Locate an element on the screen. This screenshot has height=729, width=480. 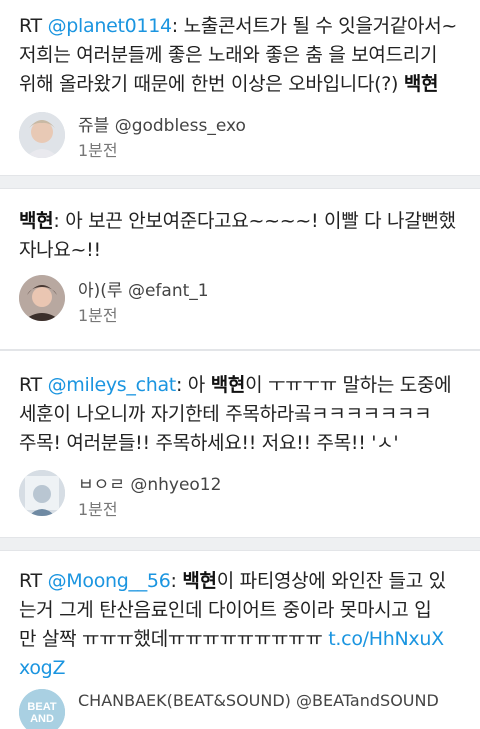
tweet-url-link-continued: xogZ is located at coordinates (42, 668).